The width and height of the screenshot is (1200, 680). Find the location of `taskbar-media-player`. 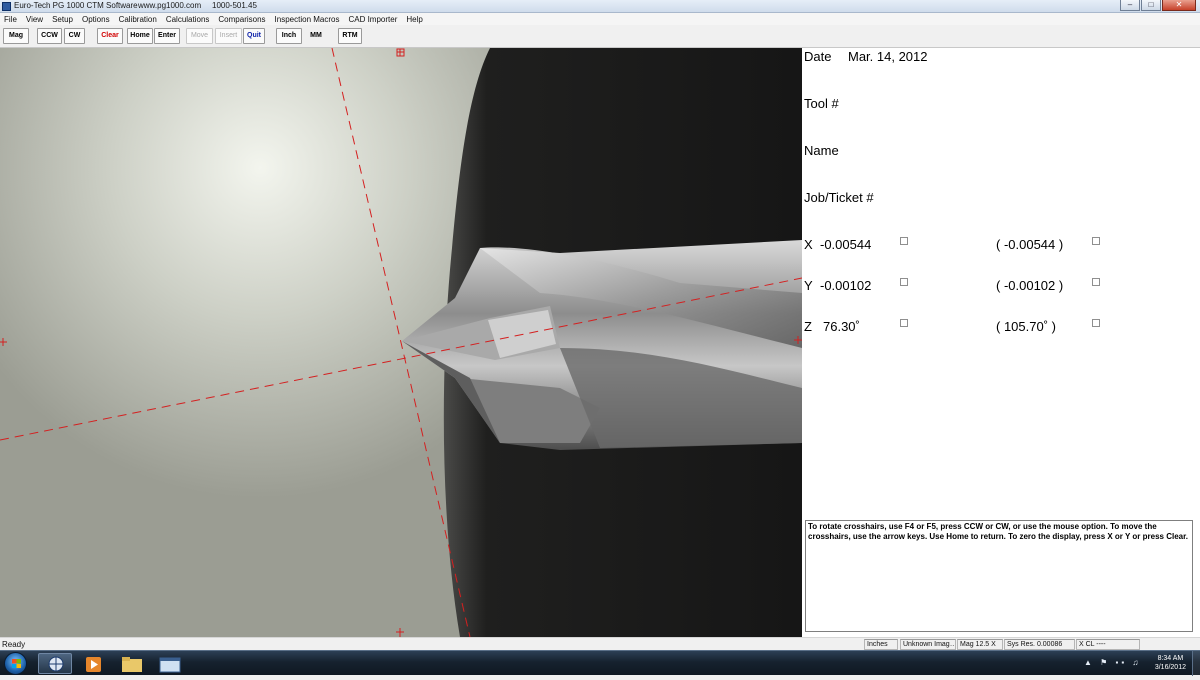

taskbar-media-player is located at coordinates (93, 663).